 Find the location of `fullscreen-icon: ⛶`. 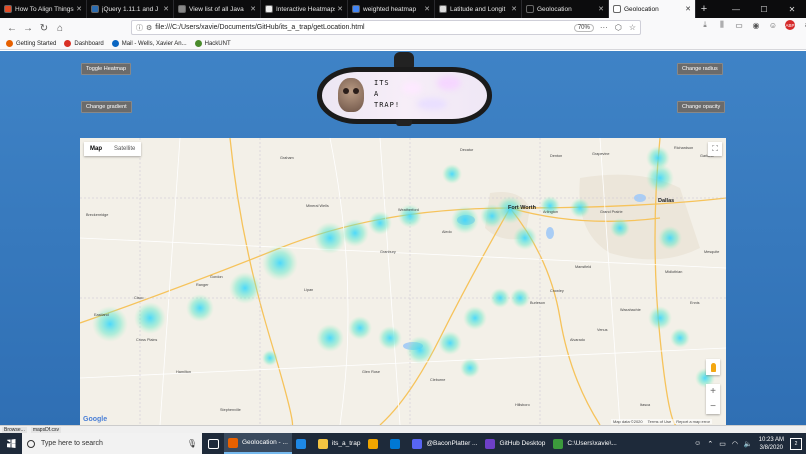

fullscreen-icon: ⛶ is located at coordinates (715, 149).